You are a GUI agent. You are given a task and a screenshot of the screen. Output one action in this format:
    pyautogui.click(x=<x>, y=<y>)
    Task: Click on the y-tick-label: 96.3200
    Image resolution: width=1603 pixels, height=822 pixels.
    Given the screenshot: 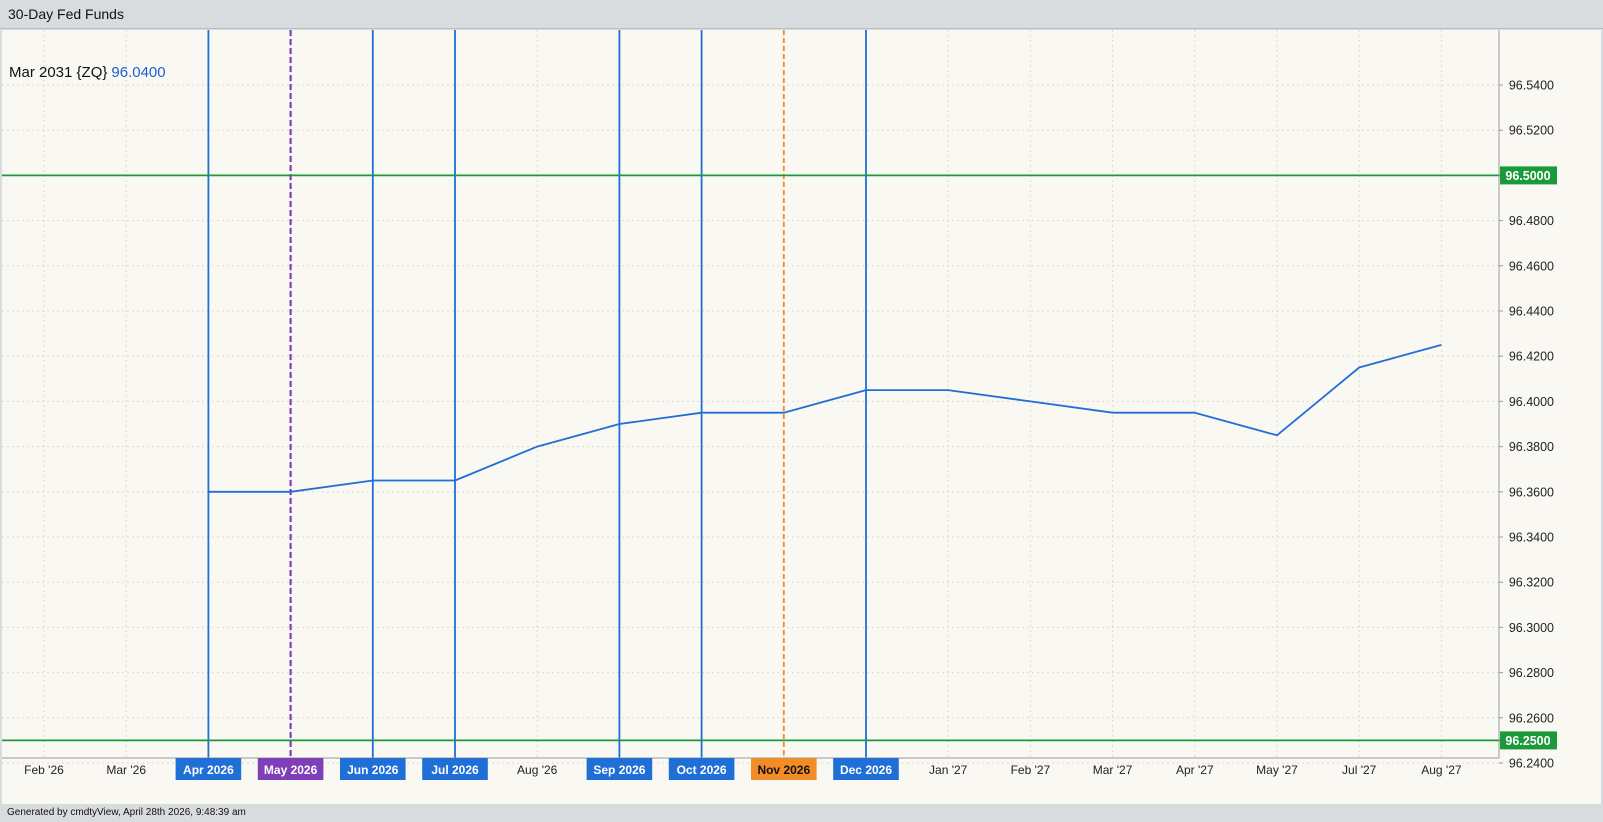 What is the action you would take?
    pyautogui.click(x=1531, y=583)
    